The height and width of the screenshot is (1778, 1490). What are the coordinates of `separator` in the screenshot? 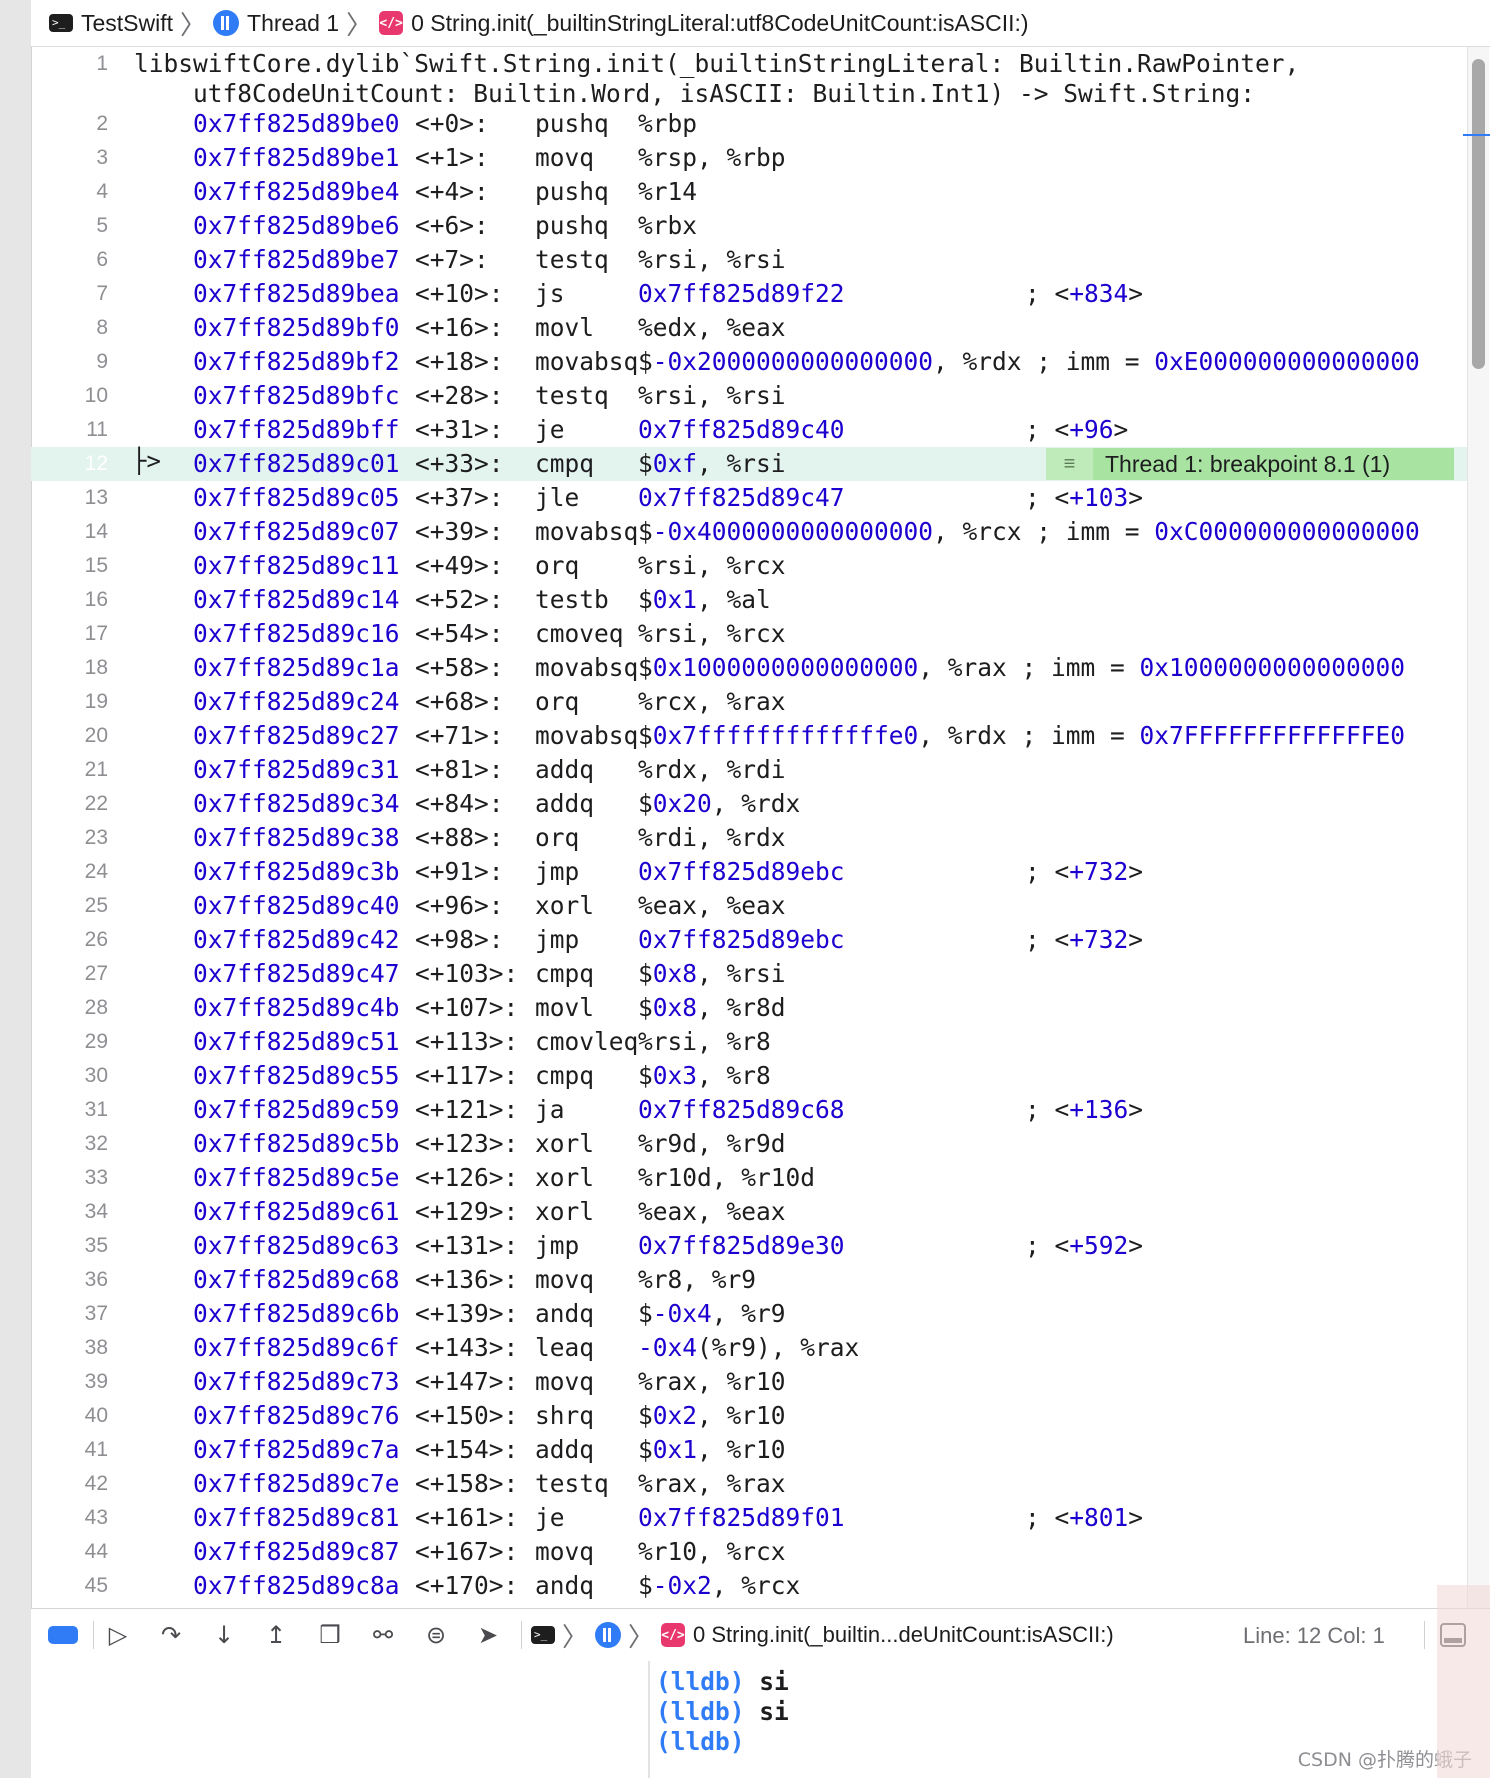 It's located at (521, 1635).